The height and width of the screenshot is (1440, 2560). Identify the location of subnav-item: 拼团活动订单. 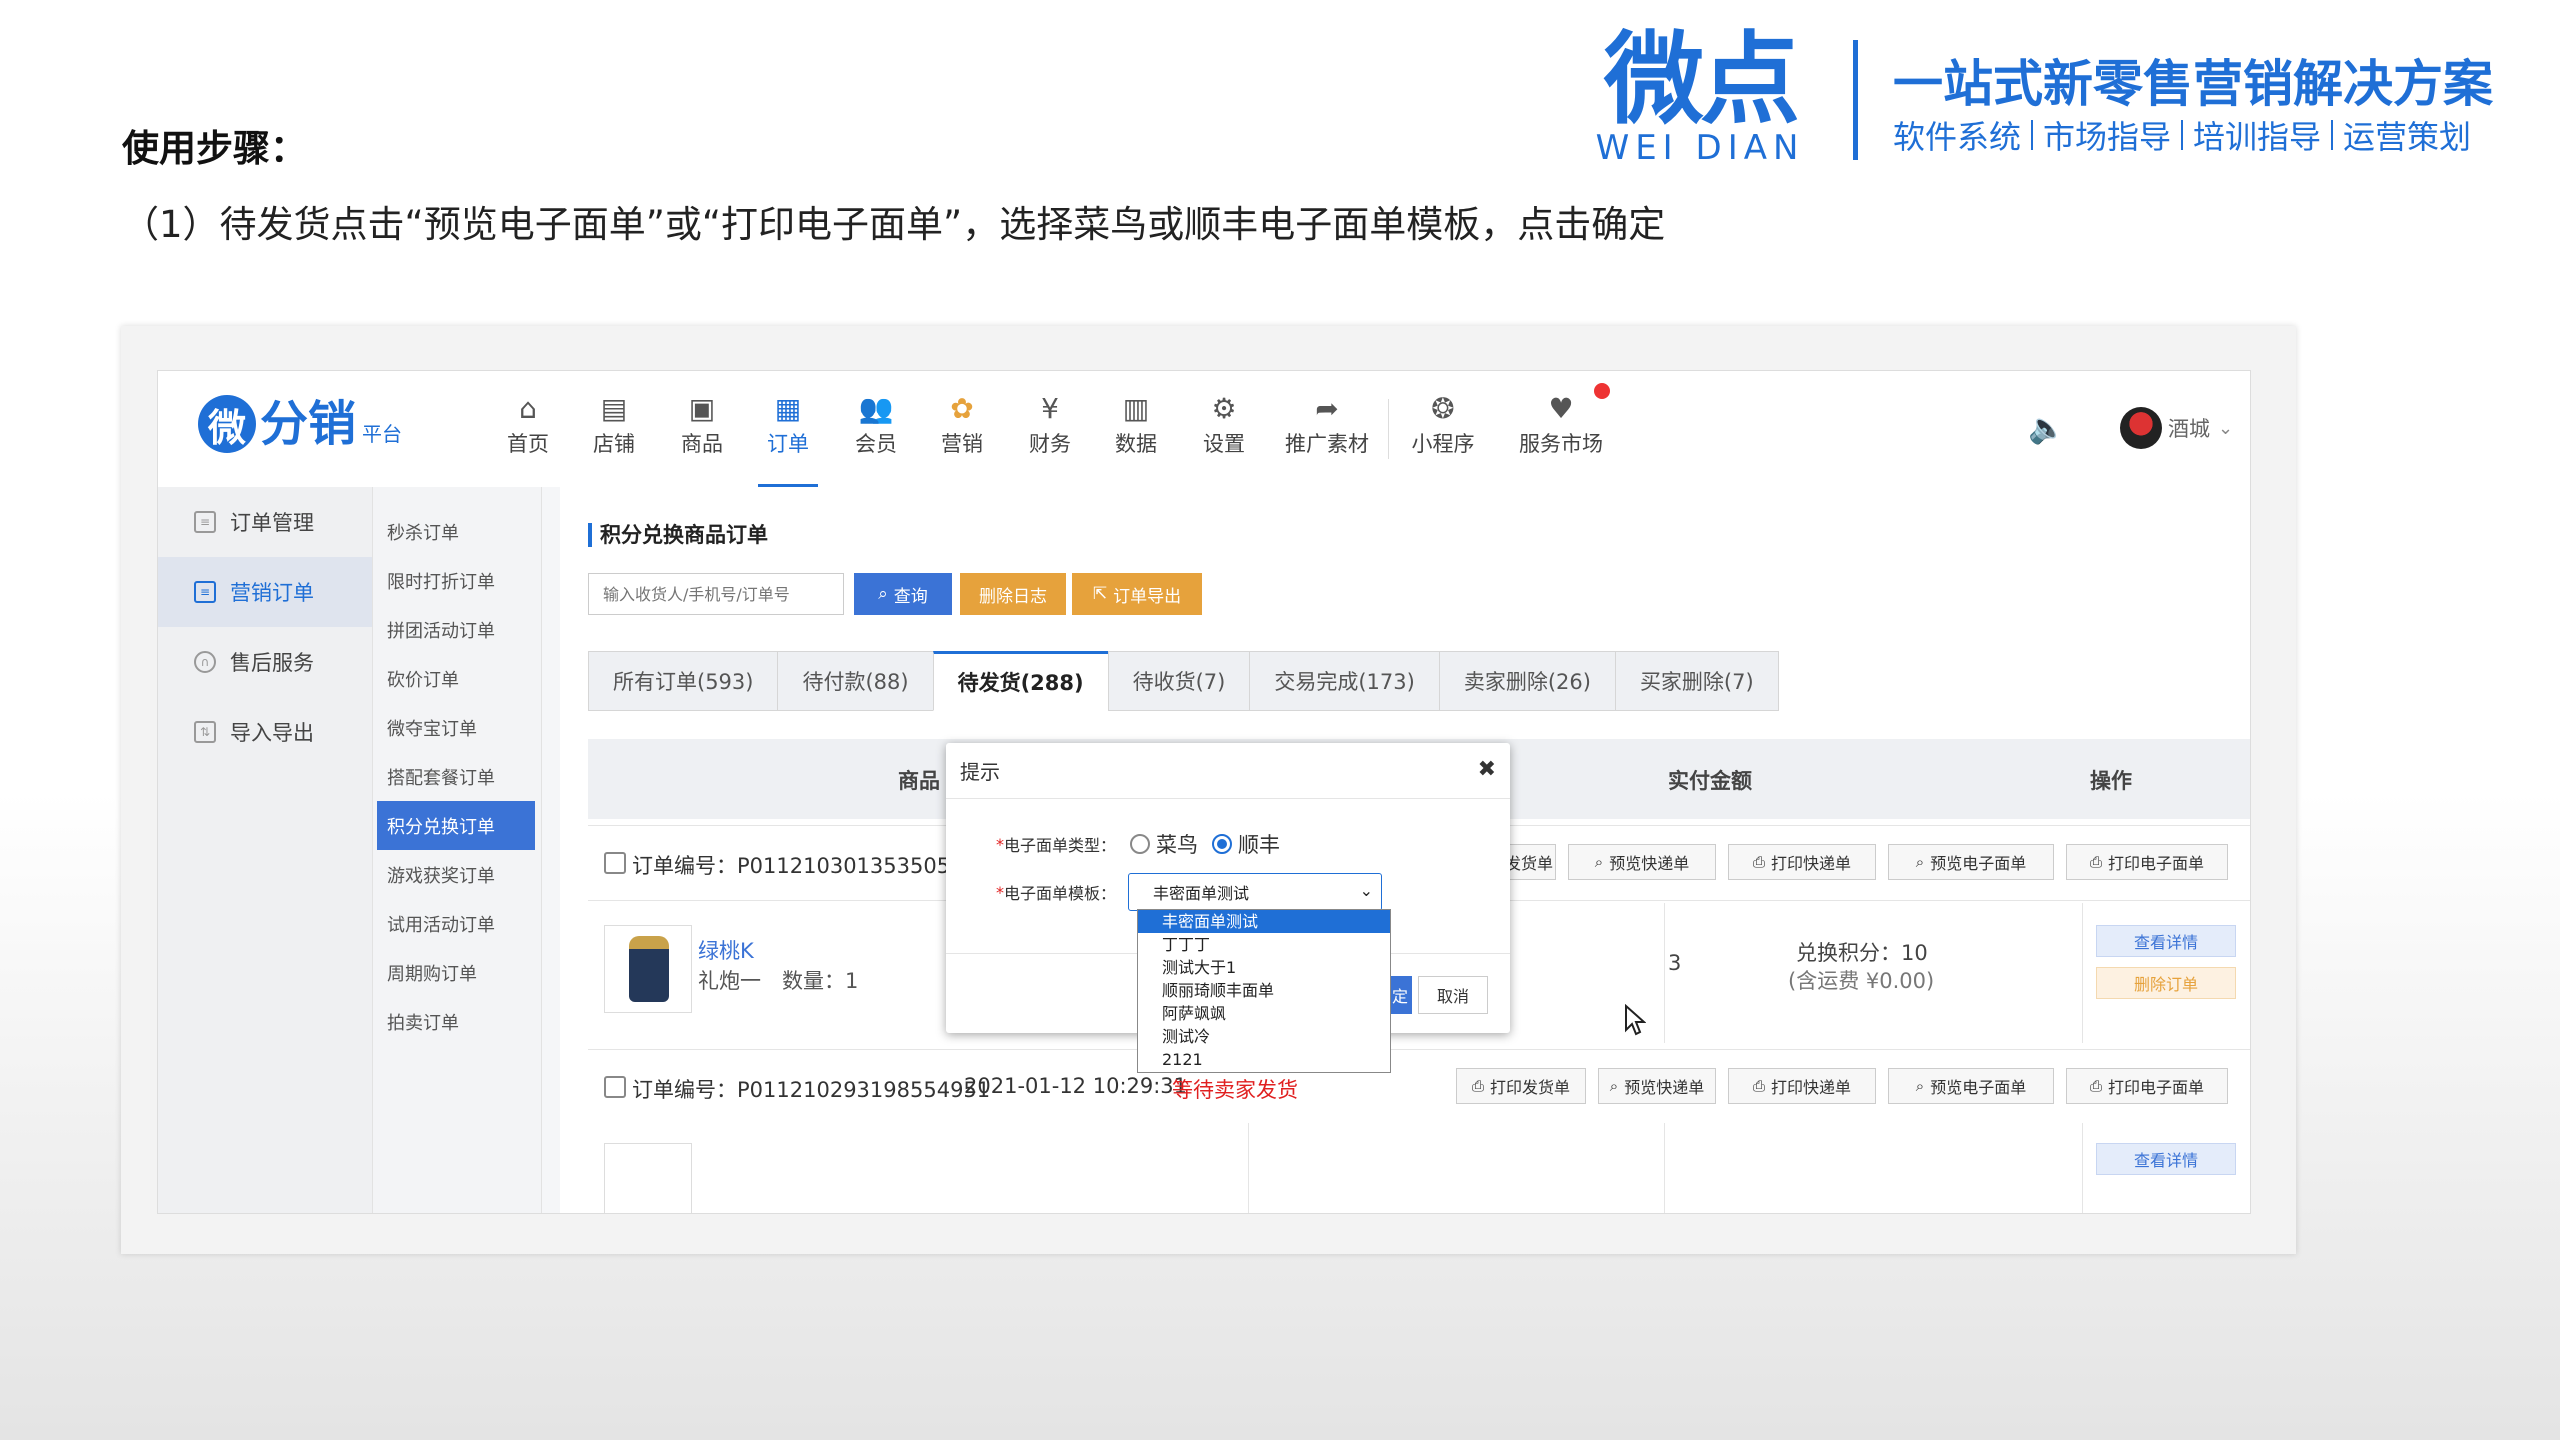
(456, 629).